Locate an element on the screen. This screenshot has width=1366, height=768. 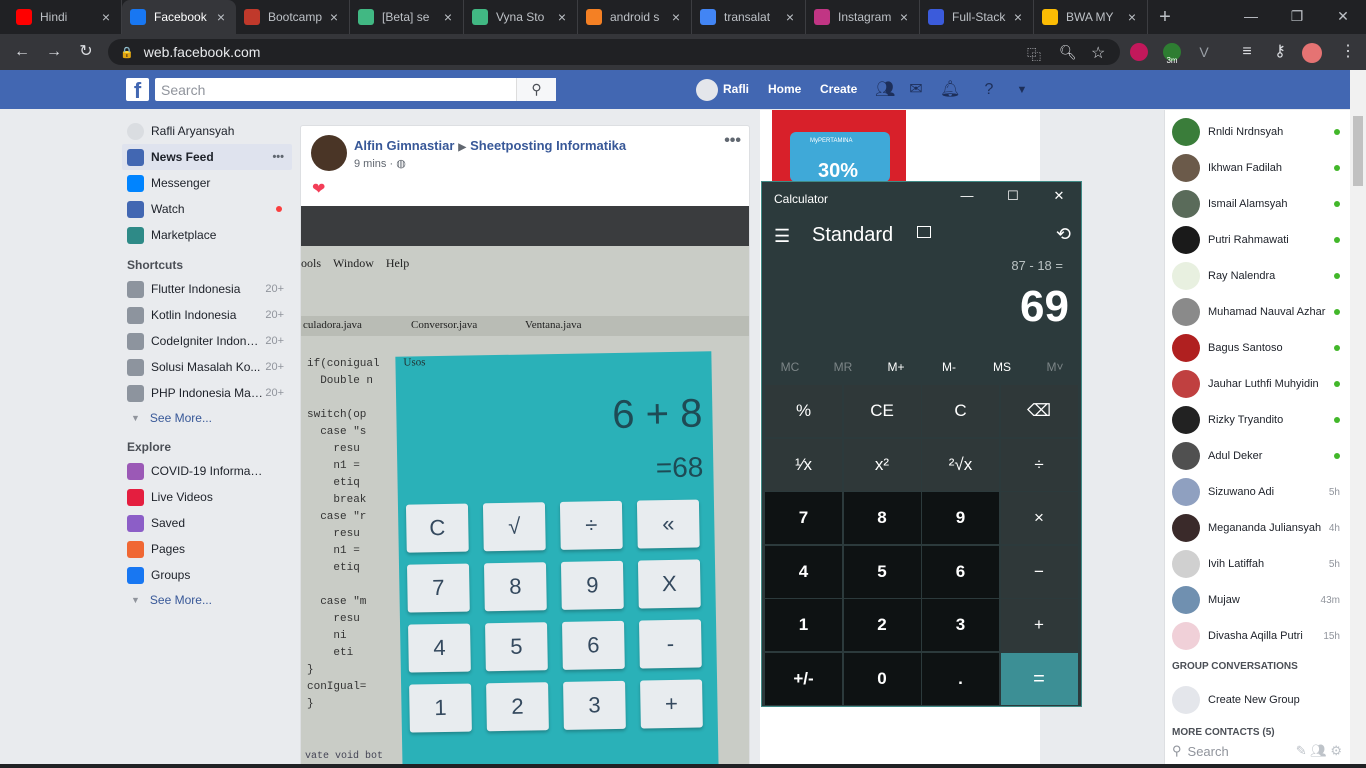
calculator-key: 9 is located at coordinates (960, 518).